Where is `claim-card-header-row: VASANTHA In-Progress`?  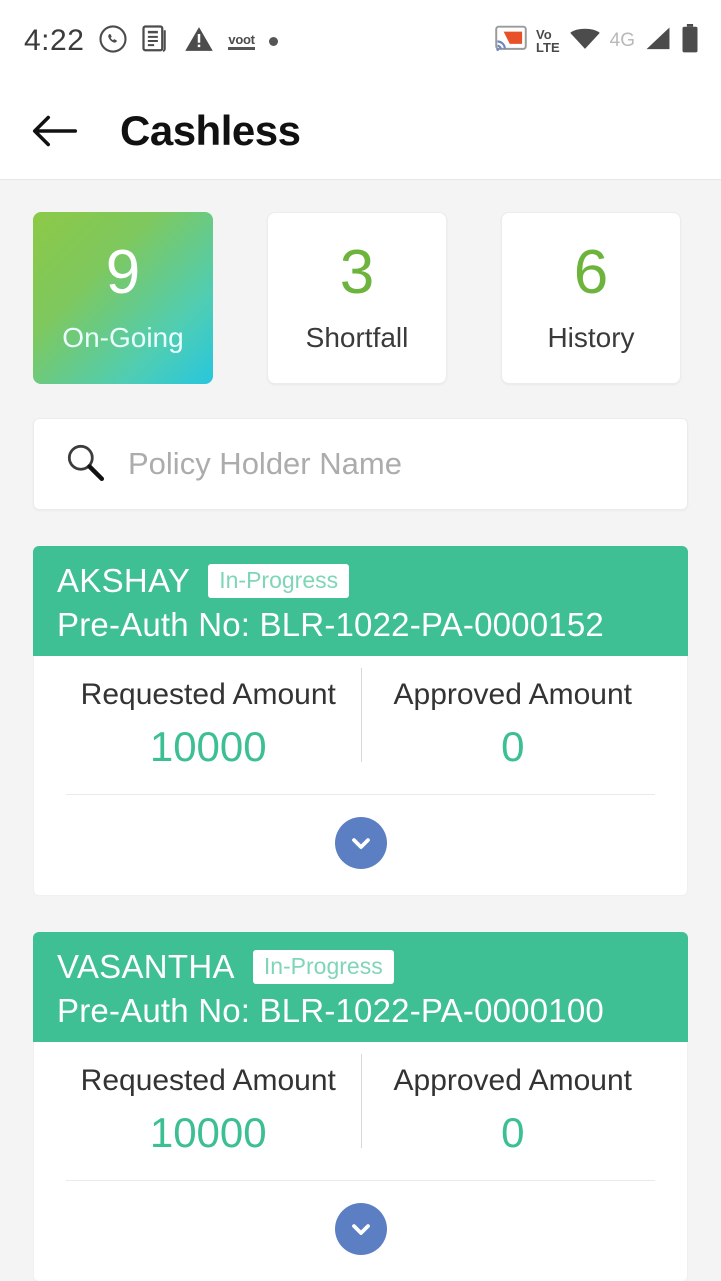
claim-card-header-row: VASANTHA In-Progress is located at coordinates (360, 967).